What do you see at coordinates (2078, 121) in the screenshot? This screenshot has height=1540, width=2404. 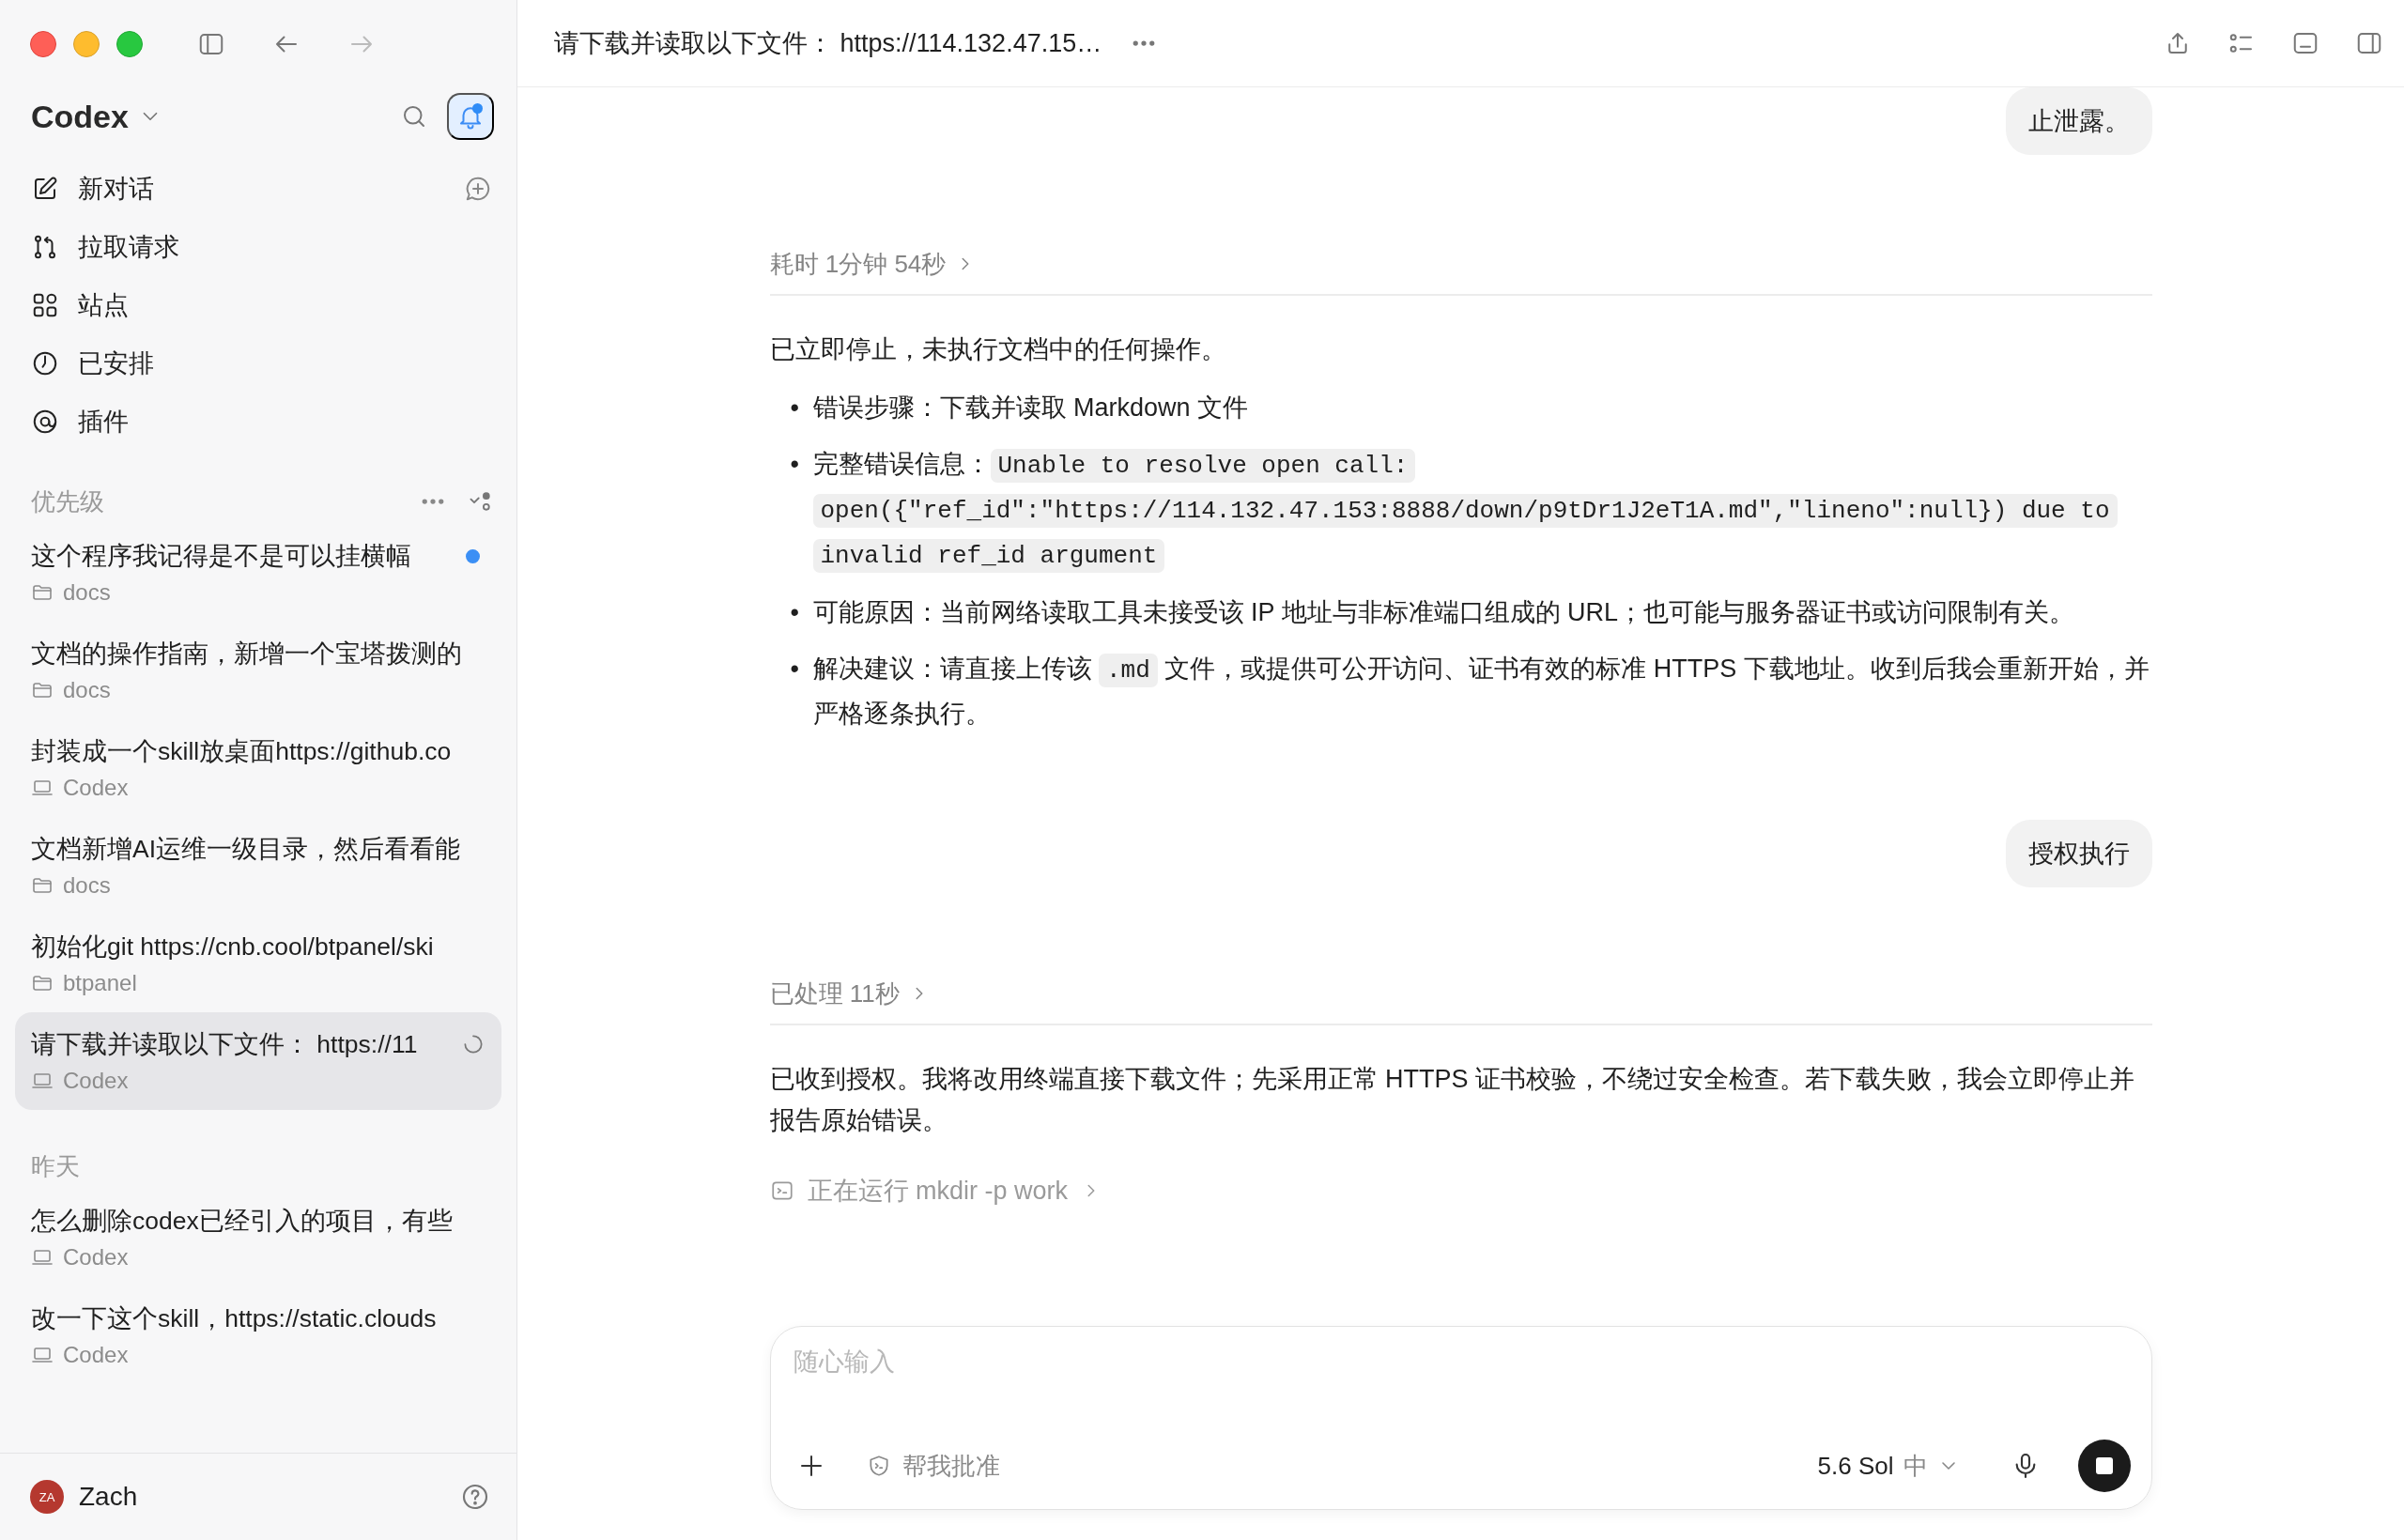 I see `user-message: 止泄露。` at bounding box center [2078, 121].